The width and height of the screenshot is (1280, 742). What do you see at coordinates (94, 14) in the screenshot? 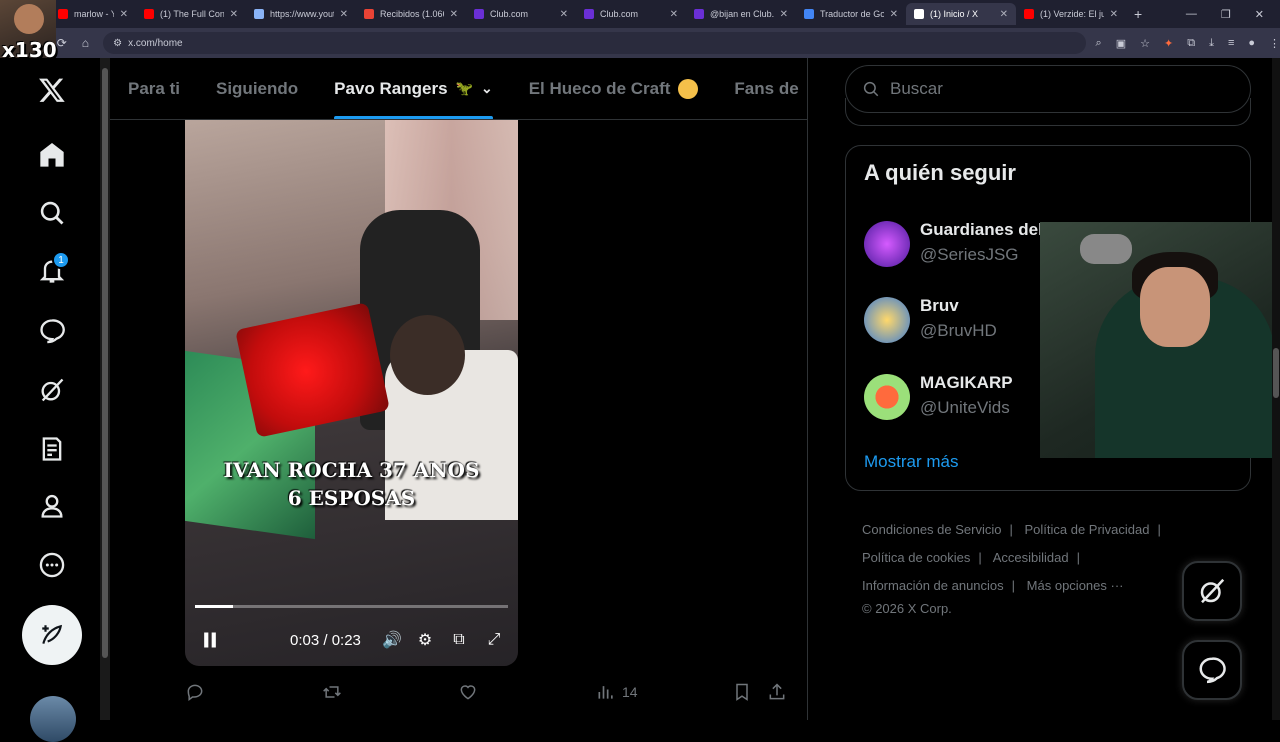
I see `tab-title: marlow - YouT` at bounding box center [94, 14].